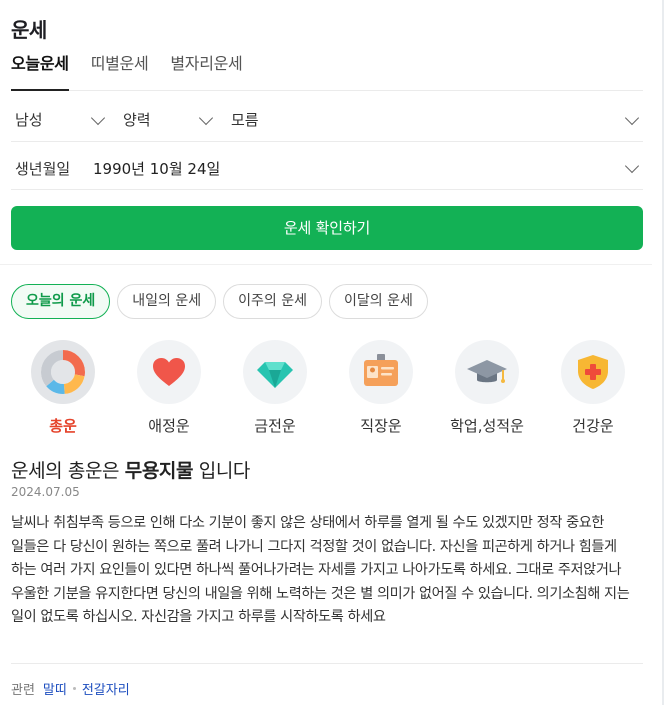 The image size is (664, 705). Describe the element at coordinates (23, 690) in the screenshot. I see `related-label: 관련` at that location.